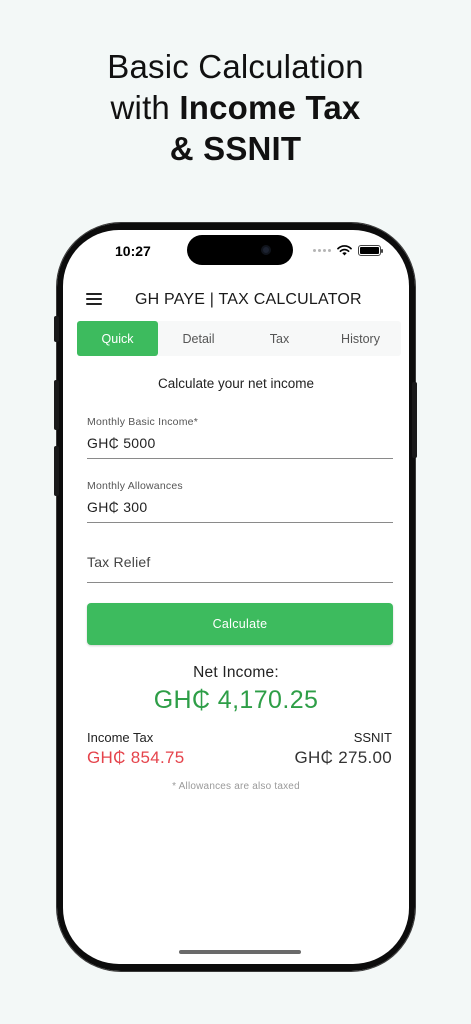 This screenshot has height=1024, width=471. What do you see at coordinates (240, 458) in the screenshot?
I see `basic-income-underline` at bounding box center [240, 458].